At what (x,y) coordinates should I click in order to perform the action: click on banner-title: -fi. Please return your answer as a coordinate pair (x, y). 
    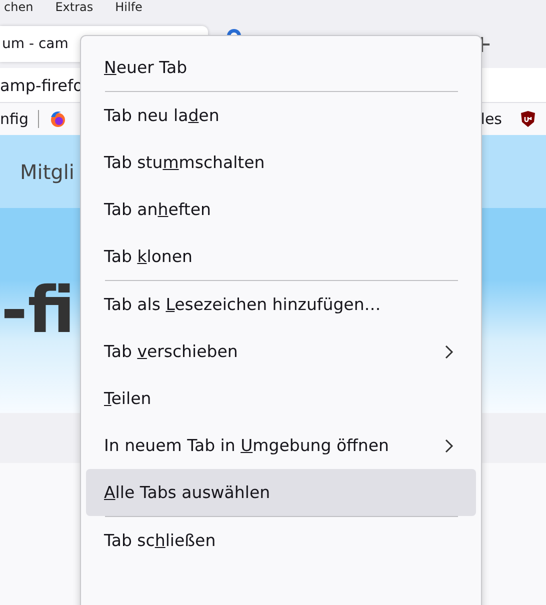
    Looking at the image, I should click on (38, 310).